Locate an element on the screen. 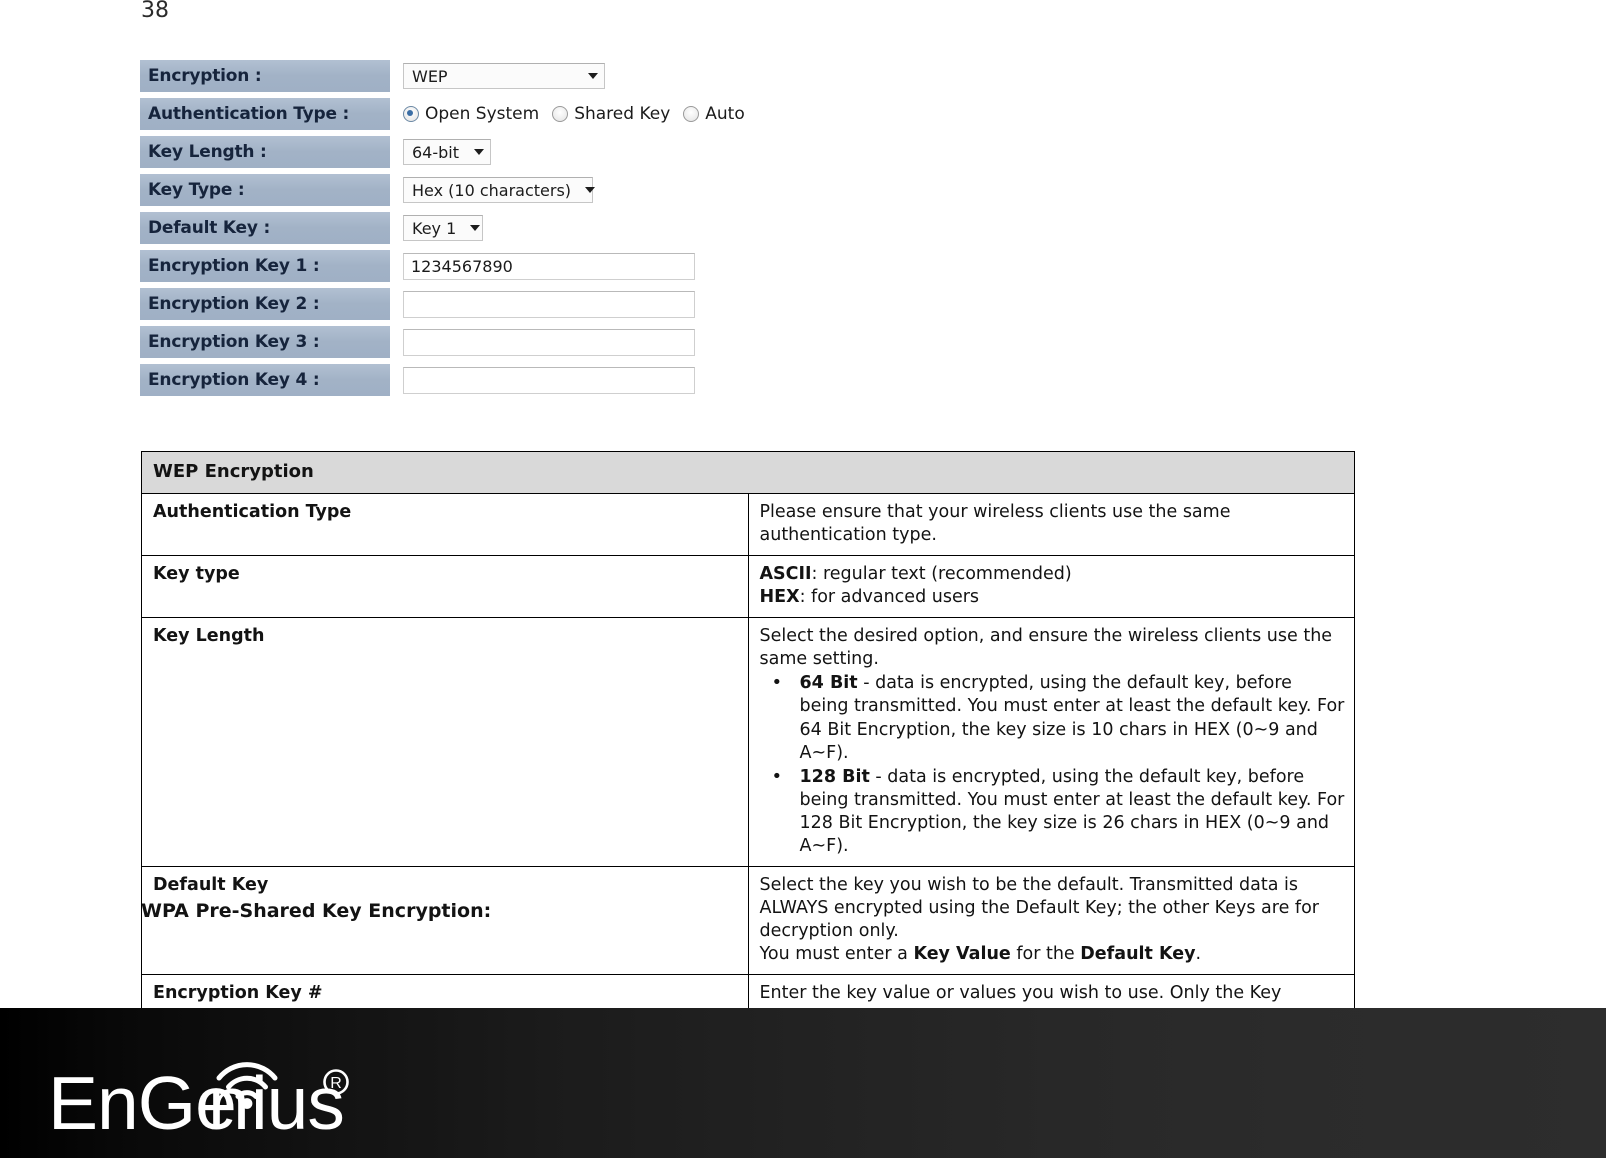 The width and height of the screenshot is (1606, 1158). table-header-title: WEP Encryption is located at coordinates (748, 472).